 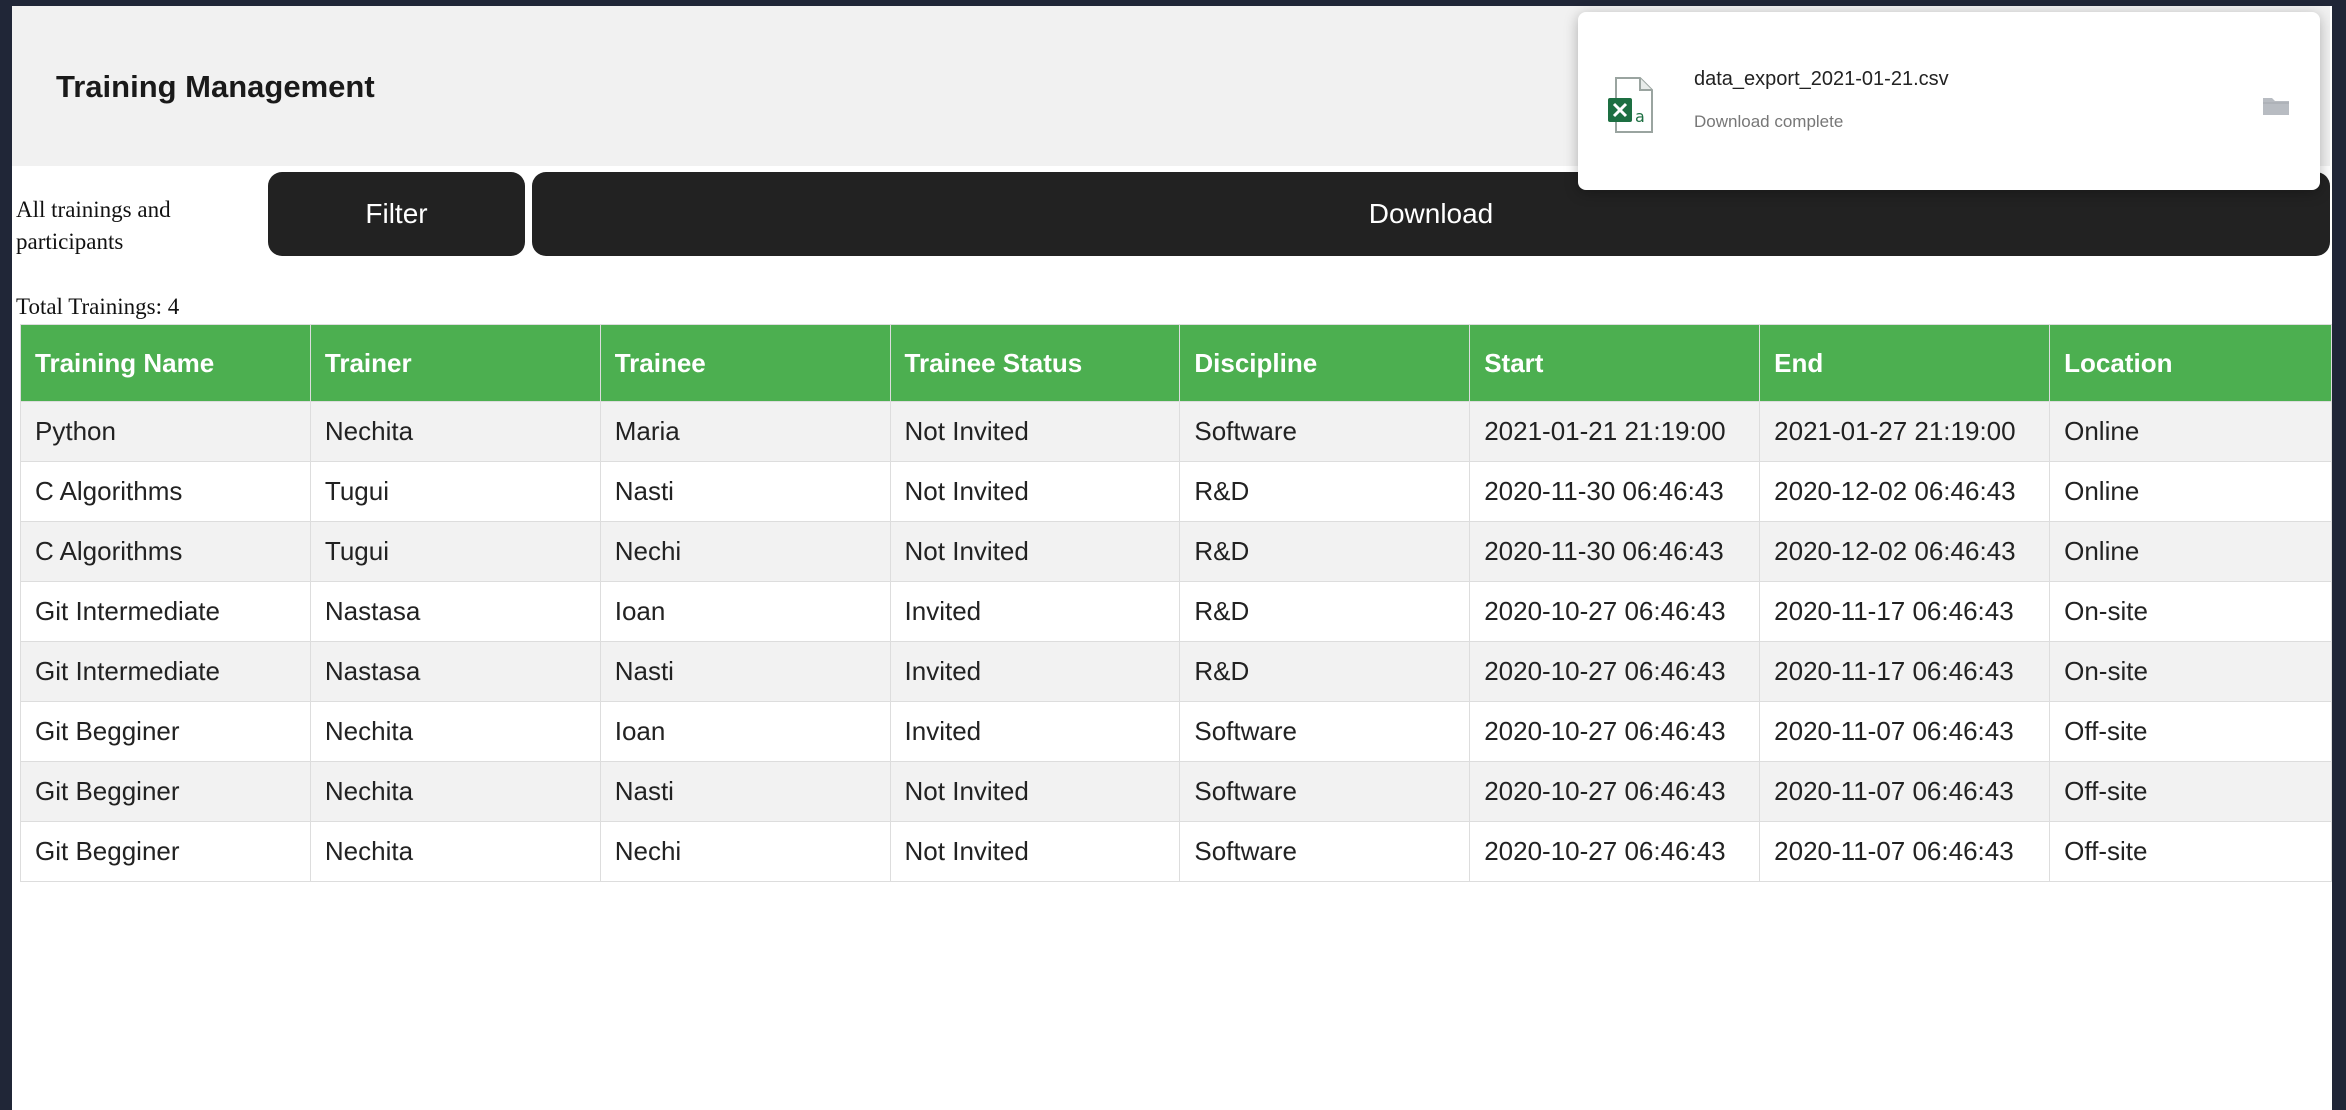 What do you see at coordinates (165, 431) in the screenshot?
I see `table-cell: Python` at bounding box center [165, 431].